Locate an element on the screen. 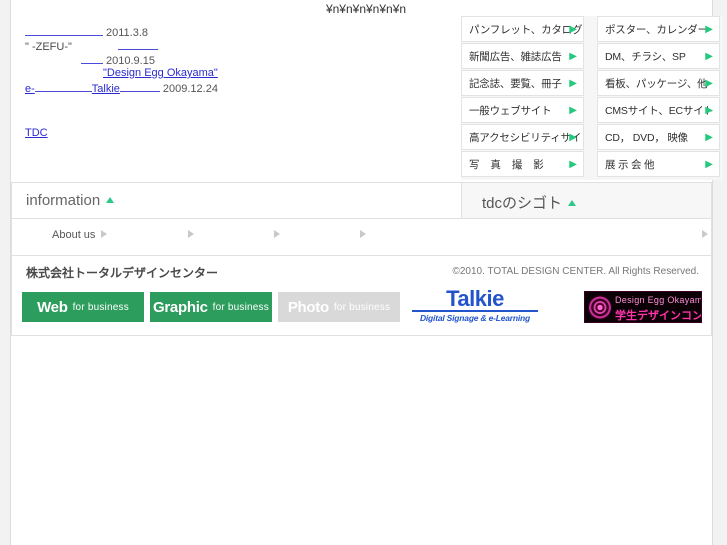 This screenshot has height=545, width=727. tdc-link: TDC is located at coordinates (36, 133).